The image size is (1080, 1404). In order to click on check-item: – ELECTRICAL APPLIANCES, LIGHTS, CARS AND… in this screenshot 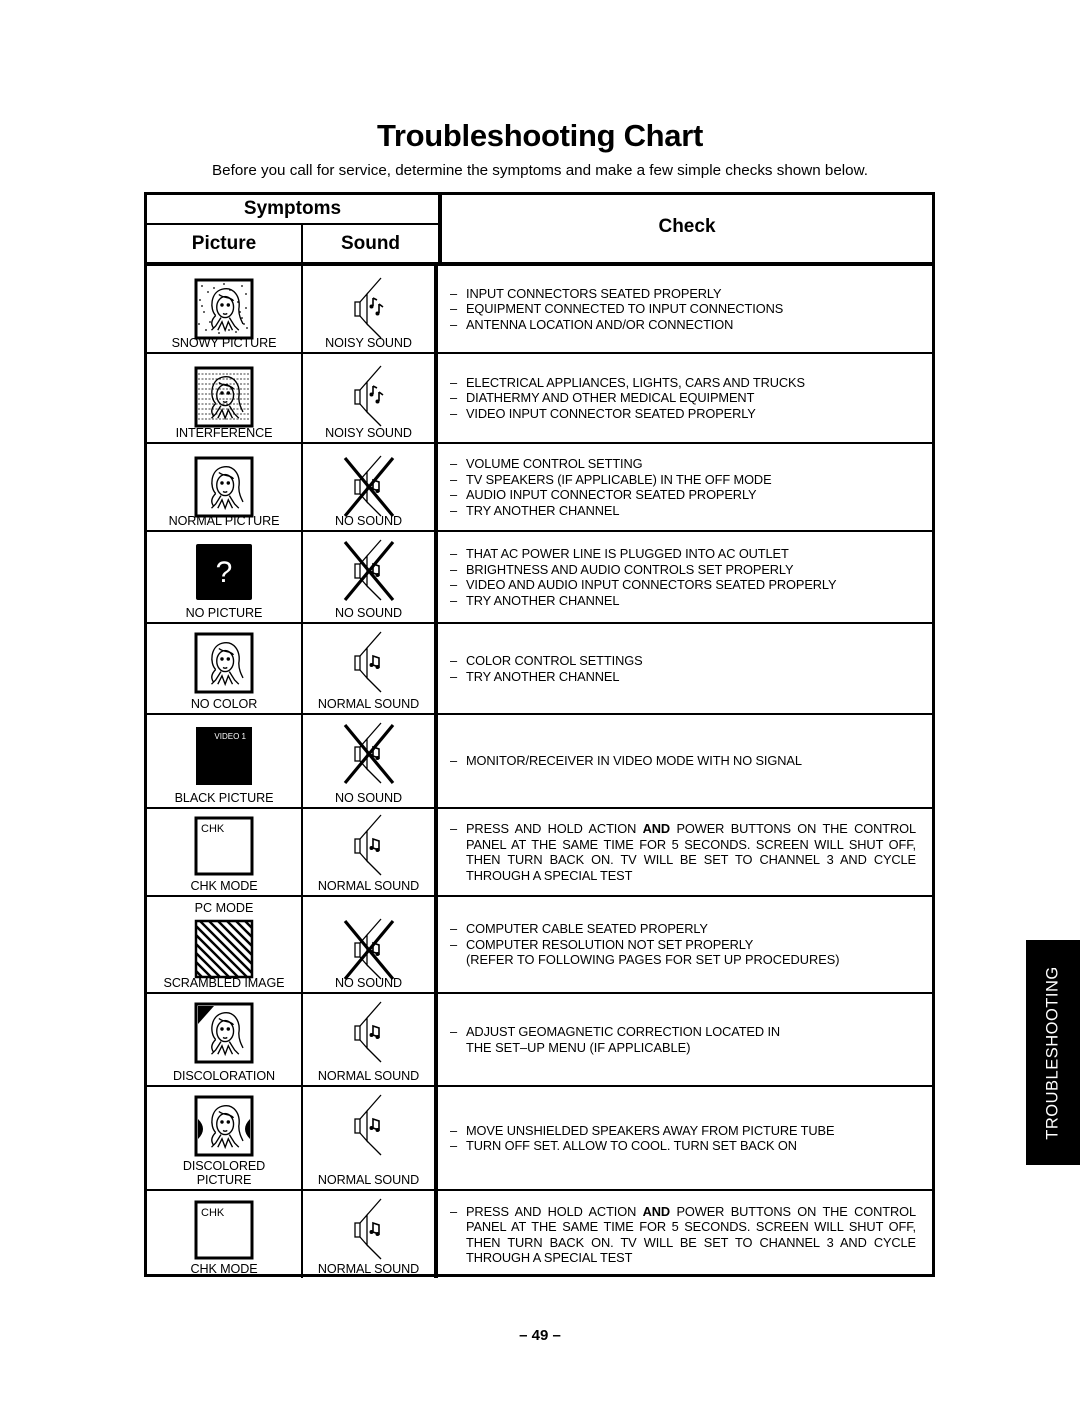, I will do `click(627, 382)`.